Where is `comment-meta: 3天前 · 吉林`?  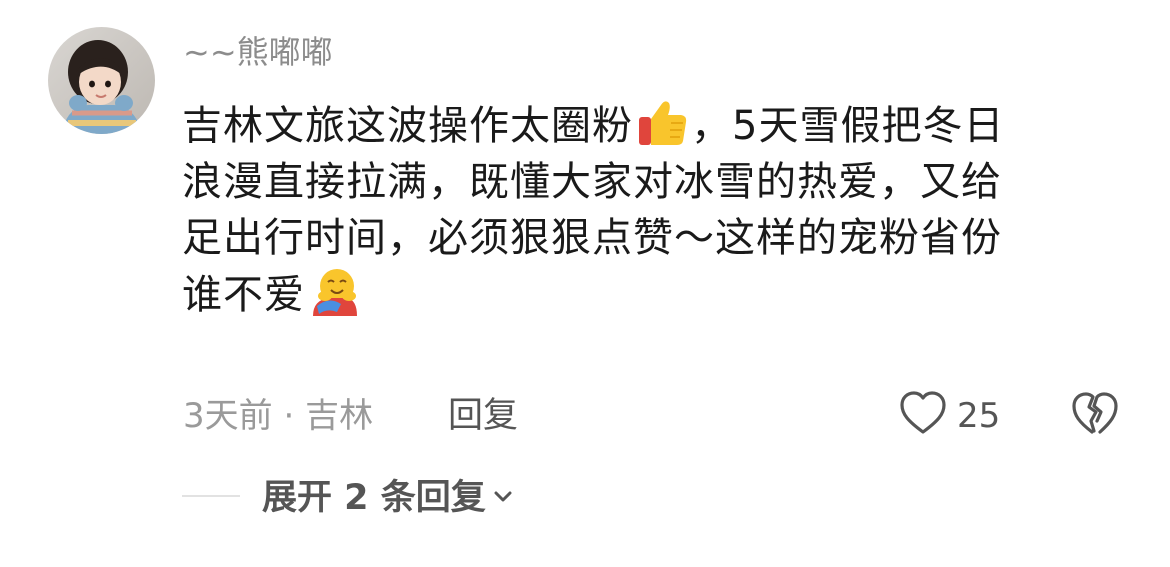 comment-meta: 3天前 · 吉林 is located at coordinates (278, 416).